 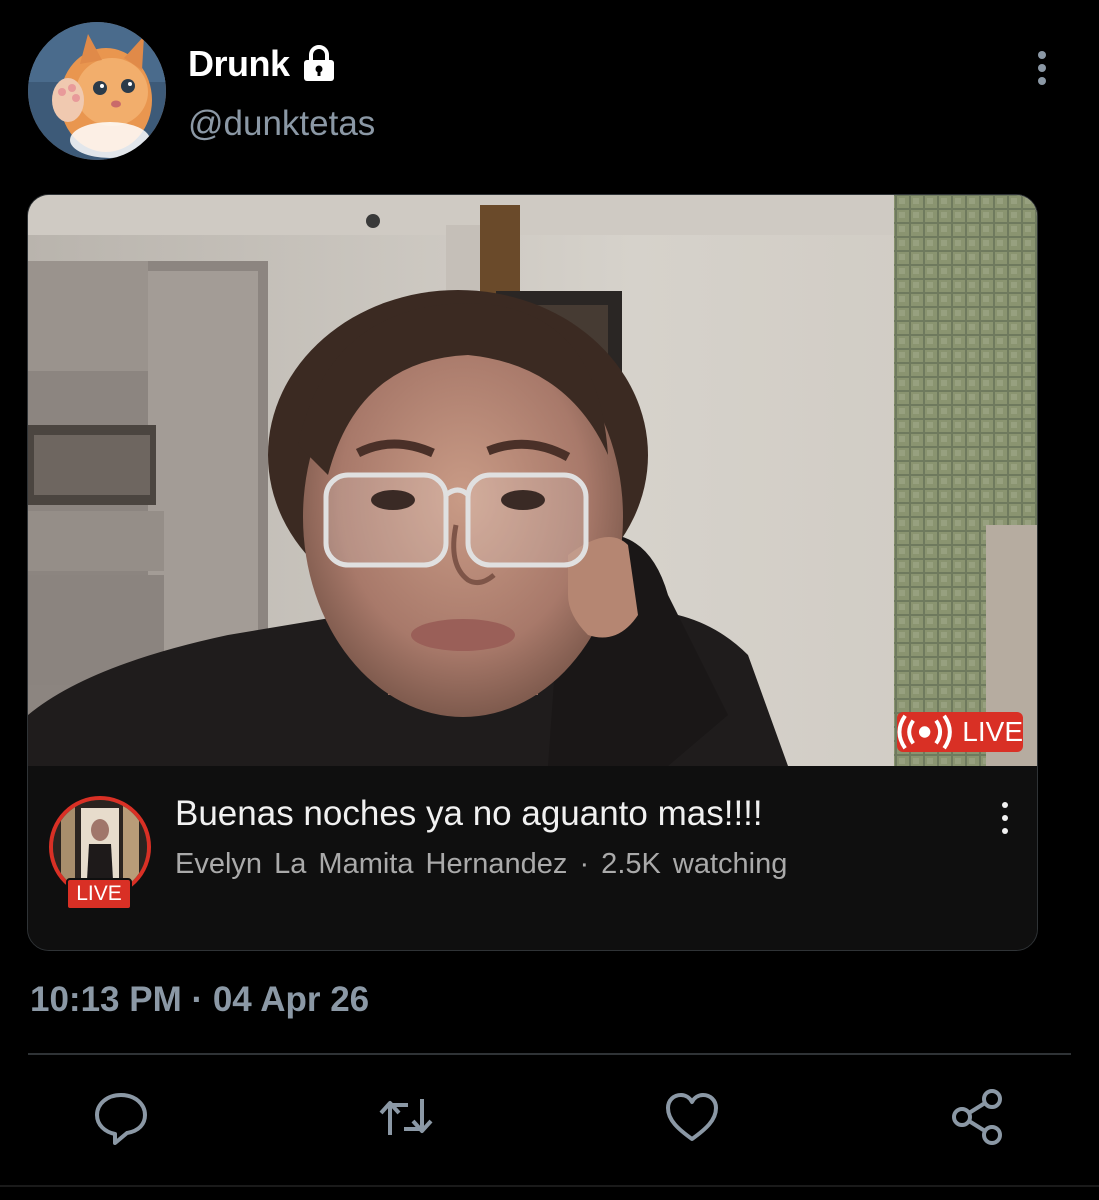 What do you see at coordinates (924, 732) in the screenshot?
I see `broadcast-icon` at bounding box center [924, 732].